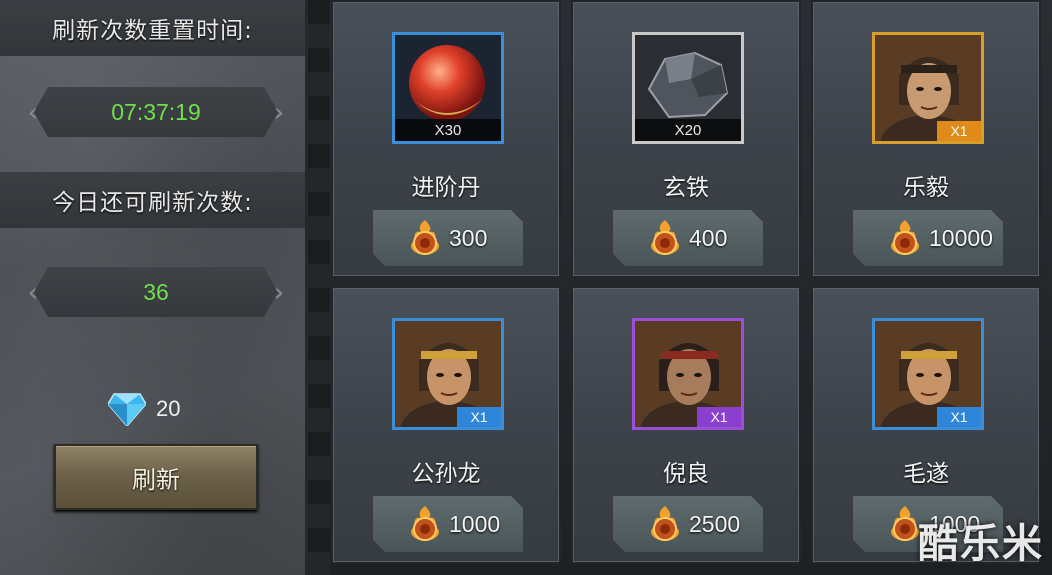 Image resolution: width=1052 pixels, height=575 pixels. I want to click on refresh-button: 刷新, so click(156, 477).